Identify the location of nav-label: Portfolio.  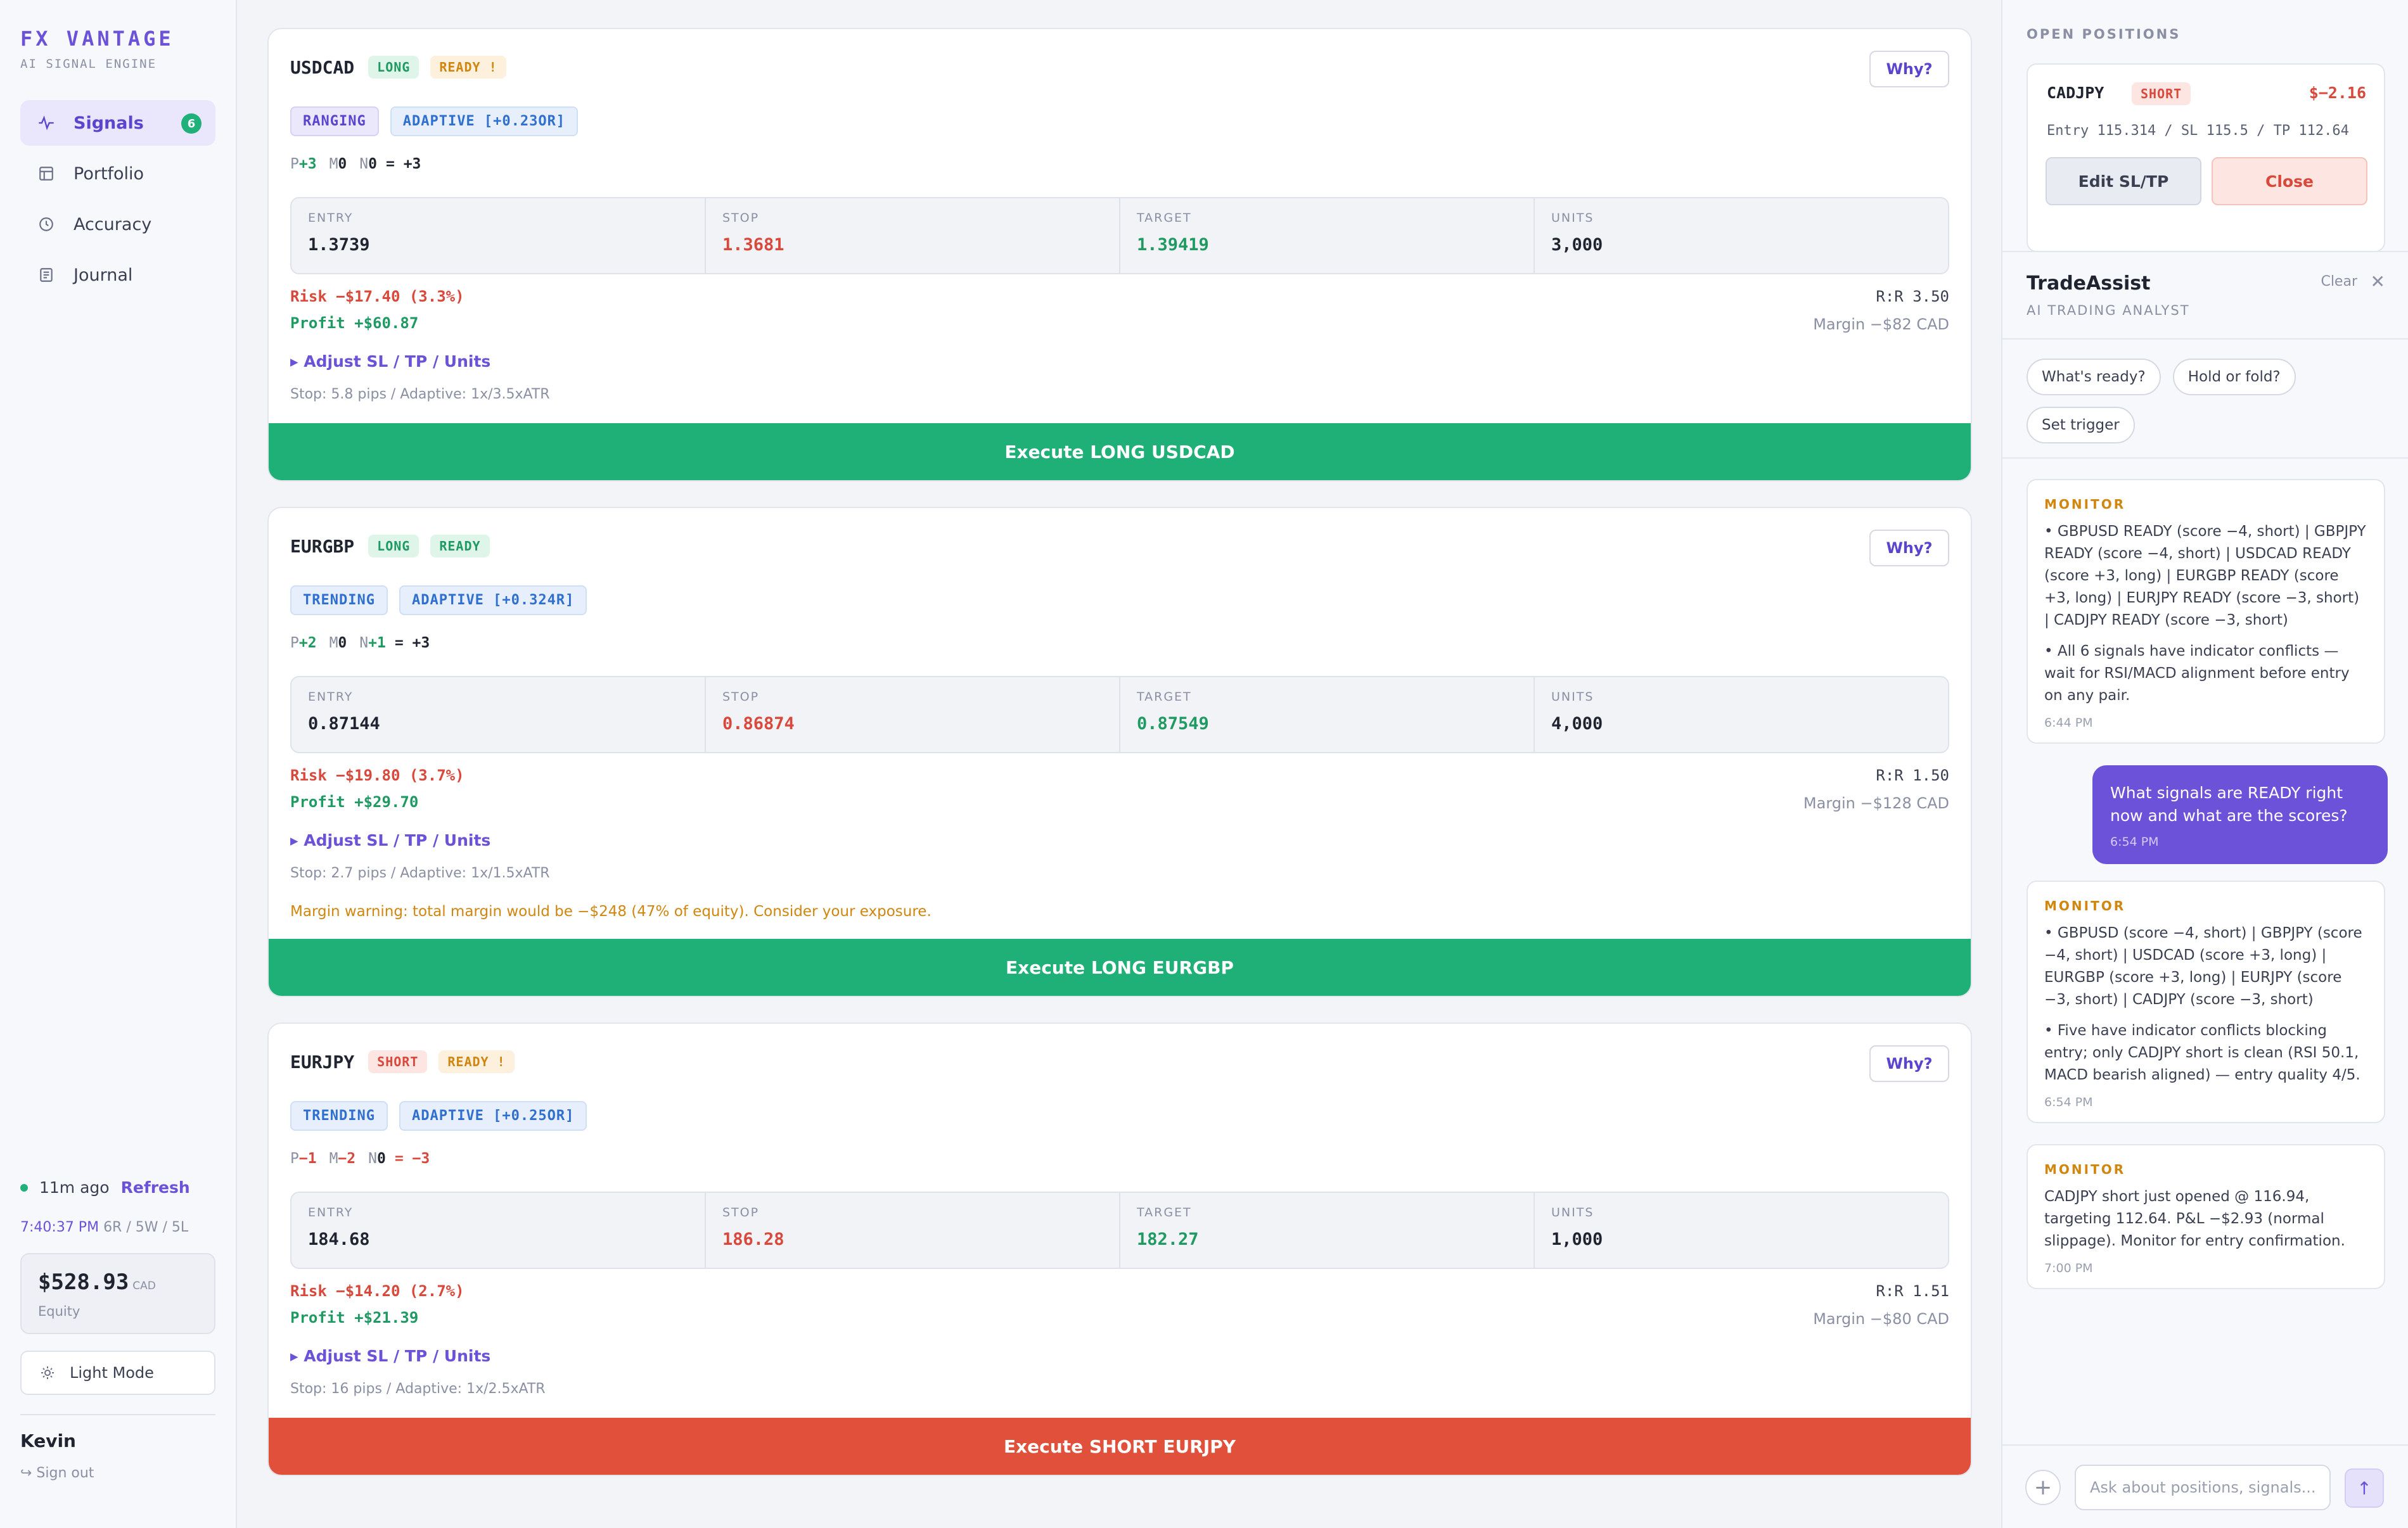
(109, 173).